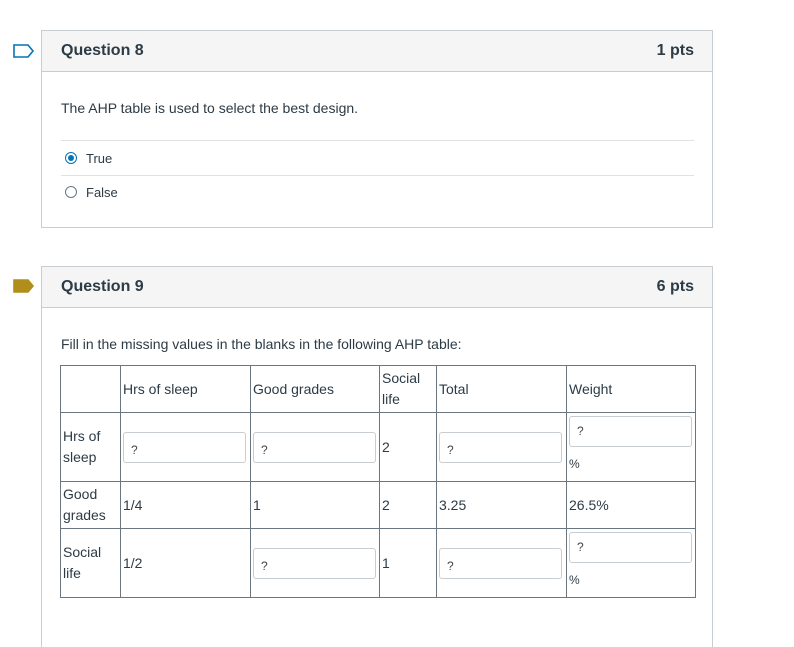 The width and height of the screenshot is (794, 647). What do you see at coordinates (99, 158) in the screenshot?
I see `answer-label: True` at bounding box center [99, 158].